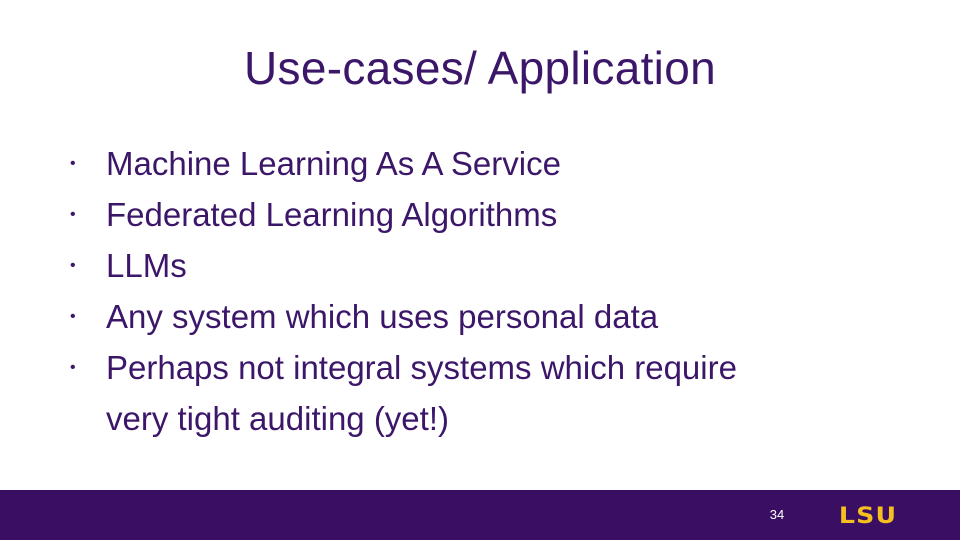 The width and height of the screenshot is (960, 540). What do you see at coordinates (496, 265) in the screenshot?
I see `bullet-item: • LLMs` at bounding box center [496, 265].